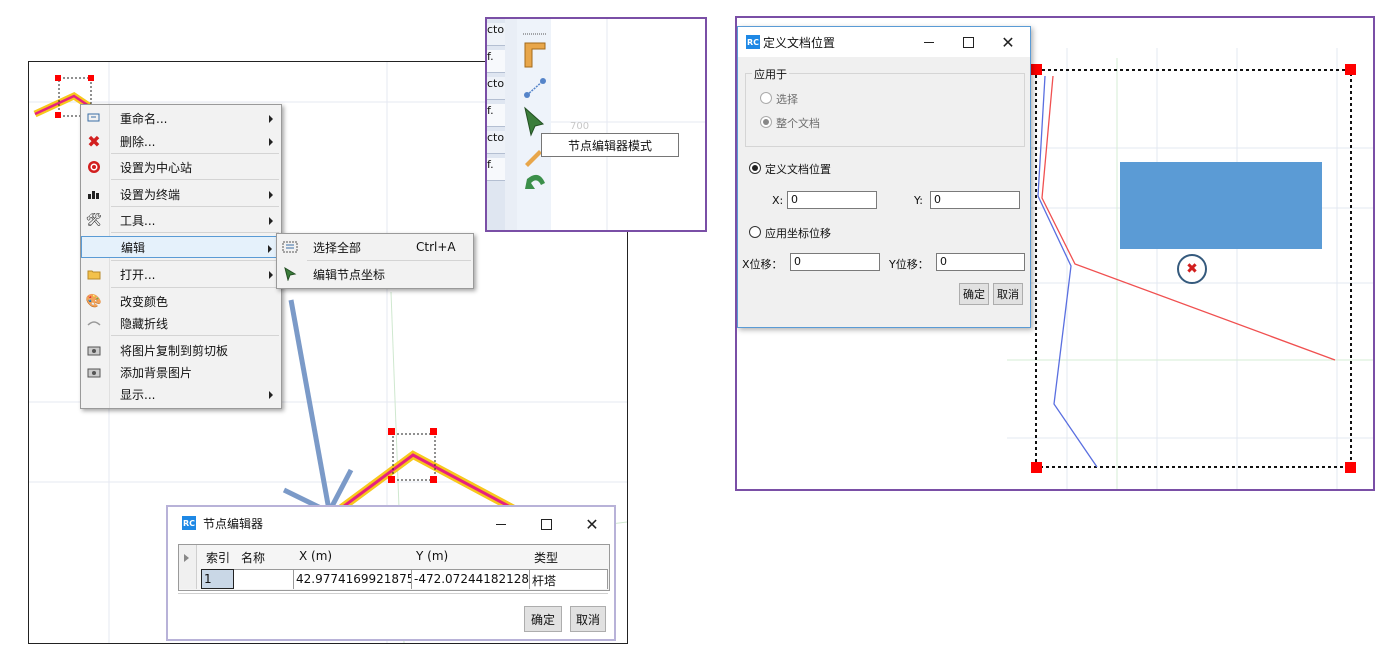  What do you see at coordinates (975, 200) in the screenshot?
I see `y-input: 0` at bounding box center [975, 200].